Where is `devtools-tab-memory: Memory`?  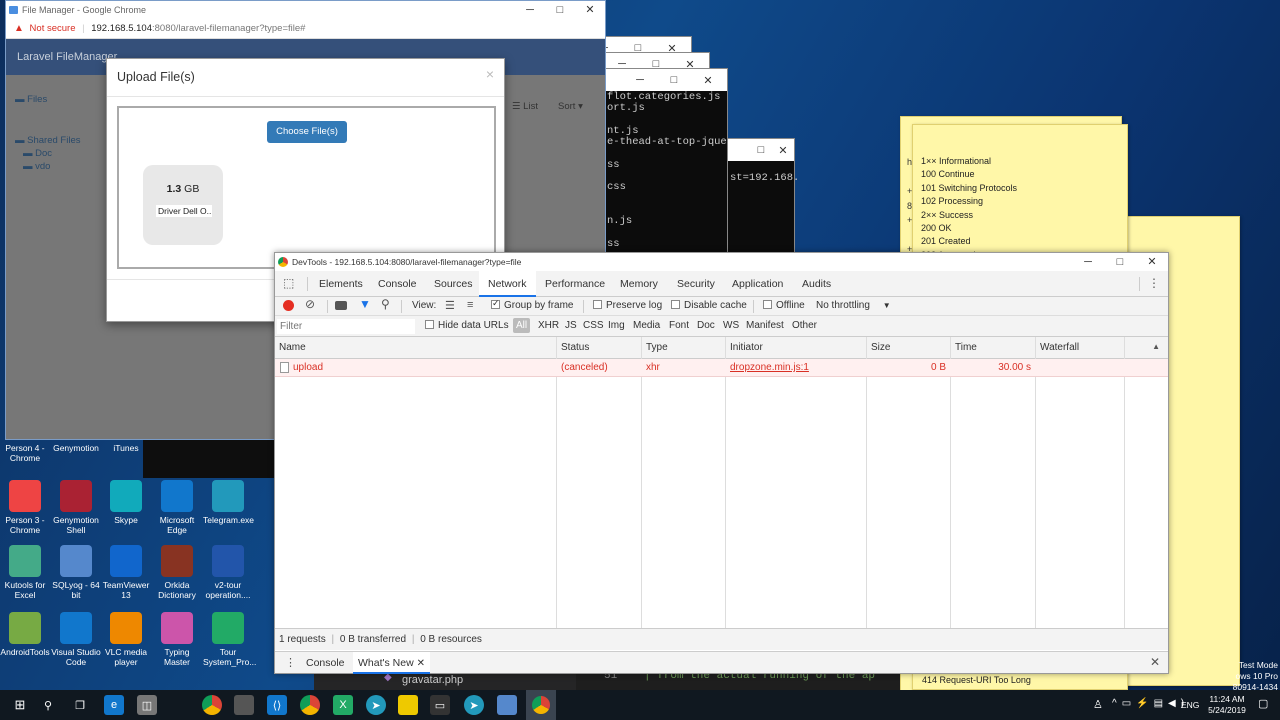 devtools-tab-memory: Memory is located at coordinates (639, 284).